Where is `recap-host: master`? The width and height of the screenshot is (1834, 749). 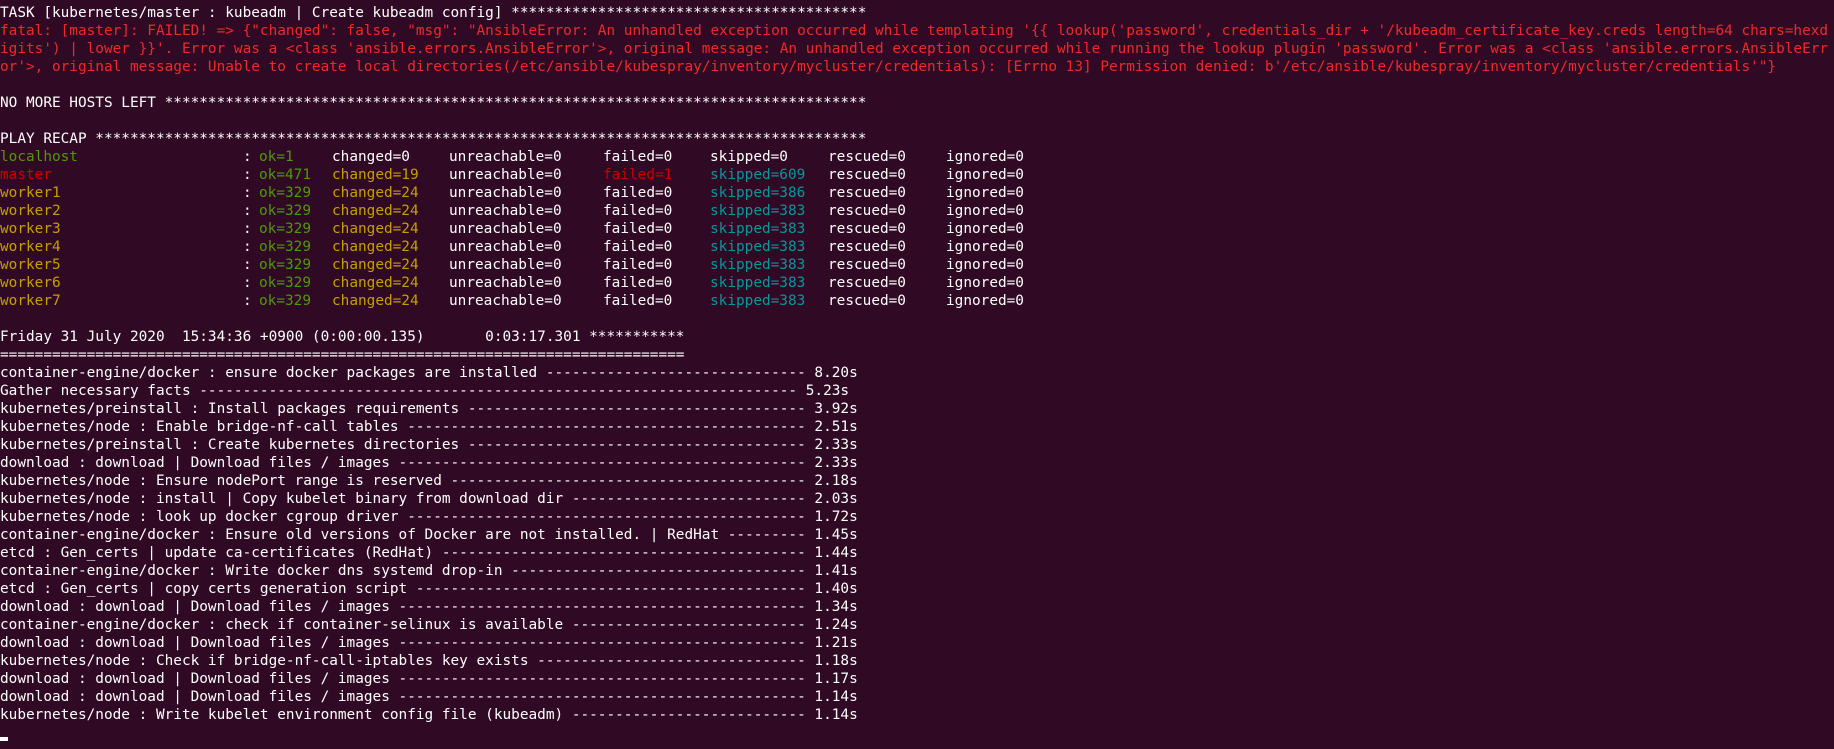 recap-host: master is located at coordinates (26, 175).